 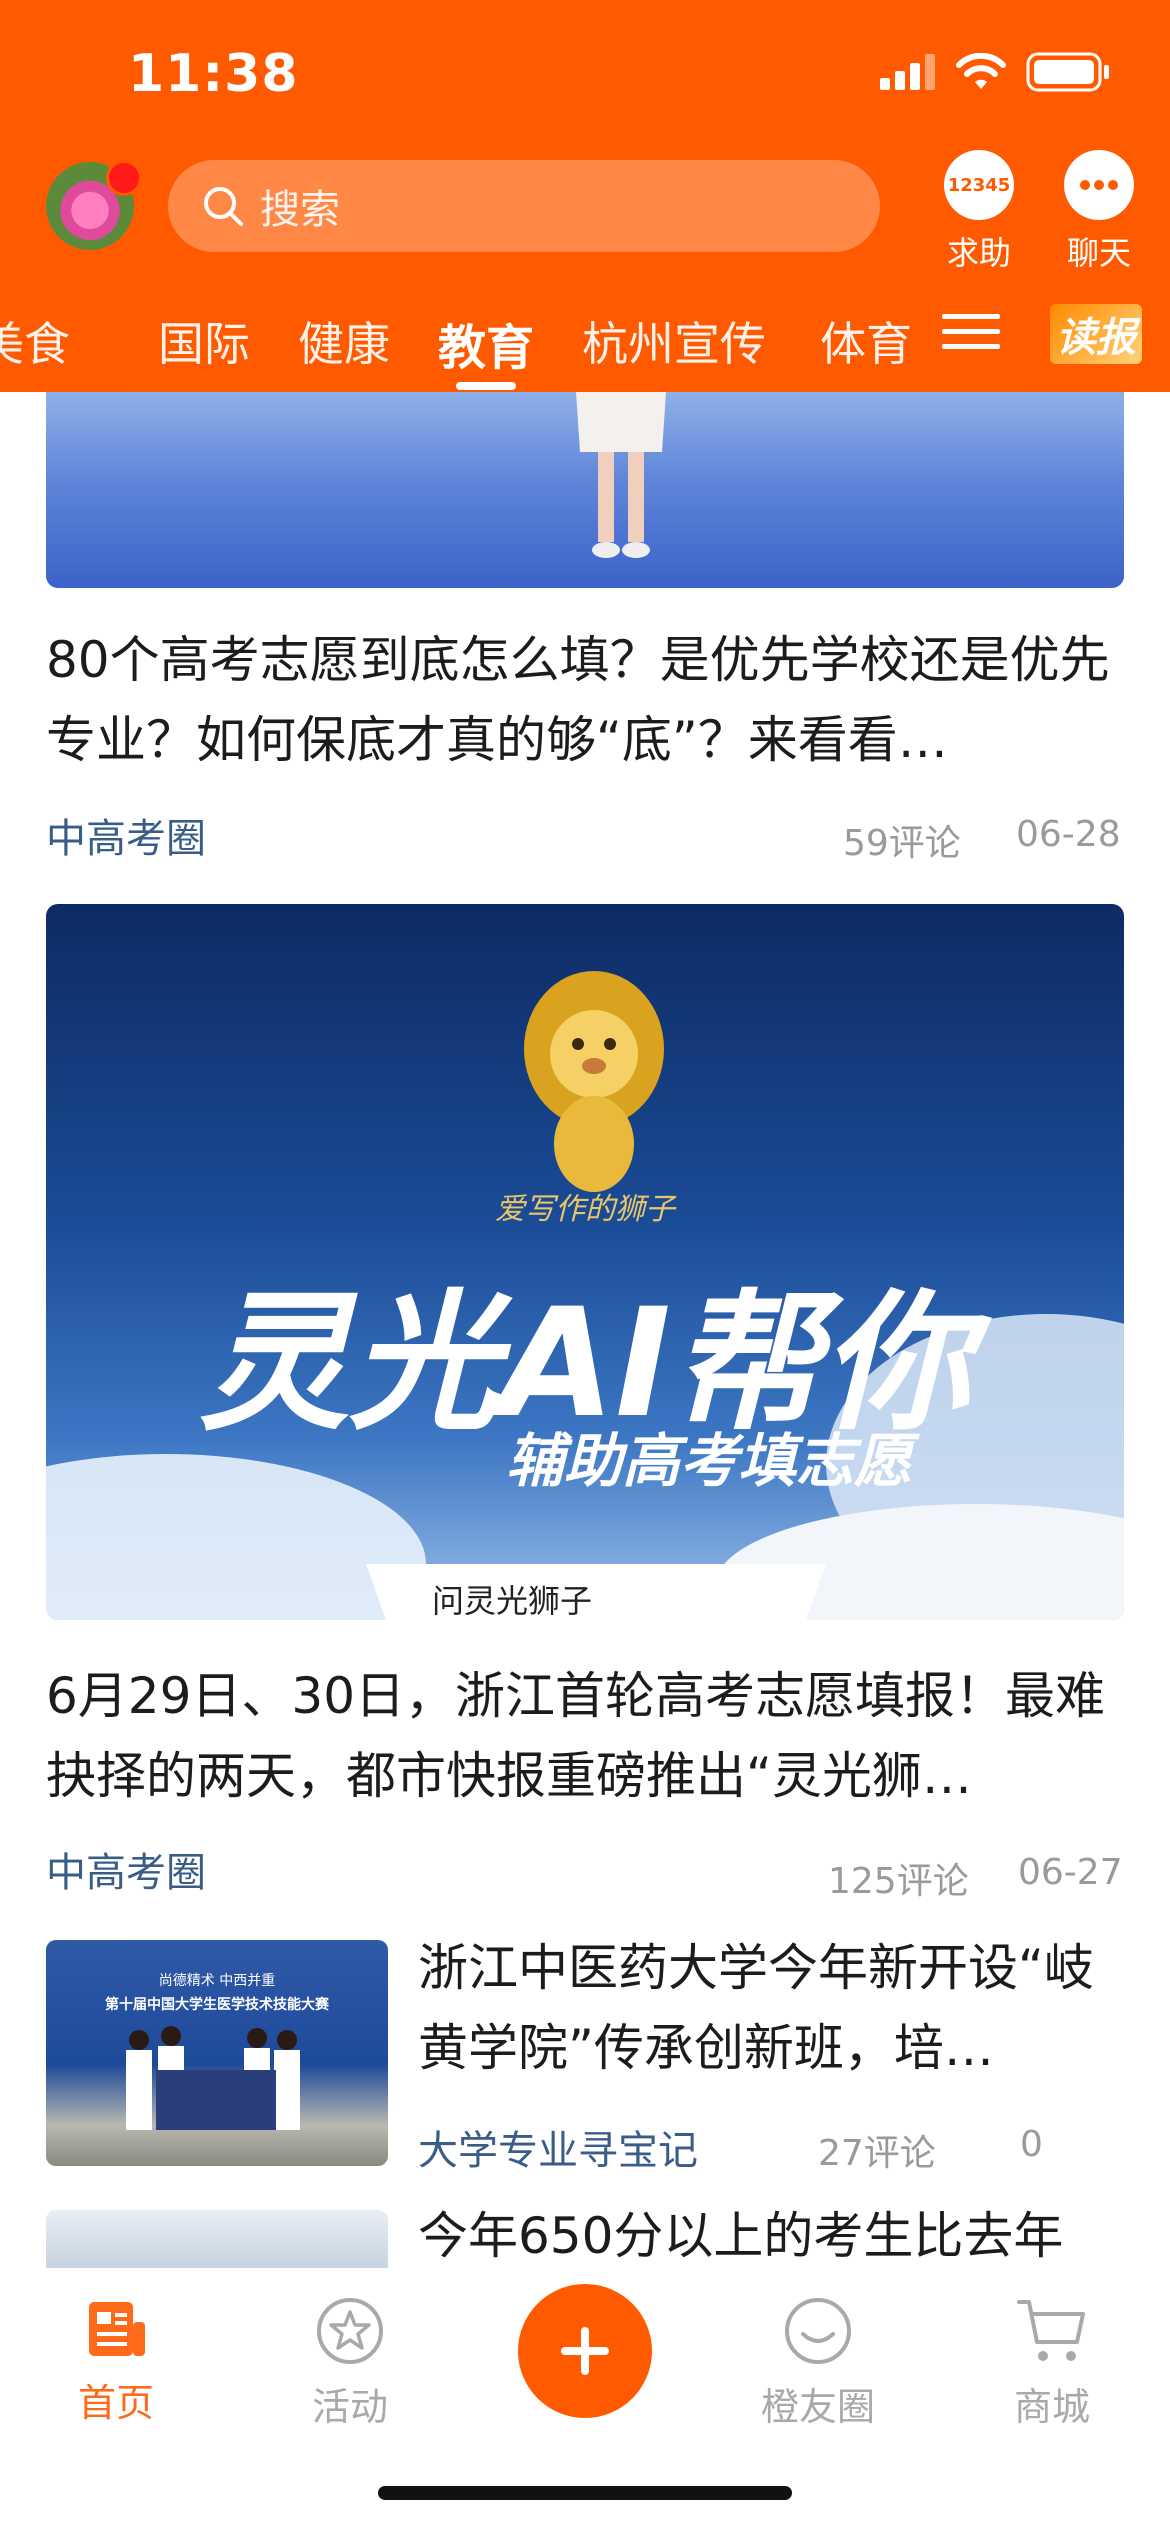 What do you see at coordinates (1070, 1872) in the screenshot?
I see `article-date: 06-27` at bounding box center [1070, 1872].